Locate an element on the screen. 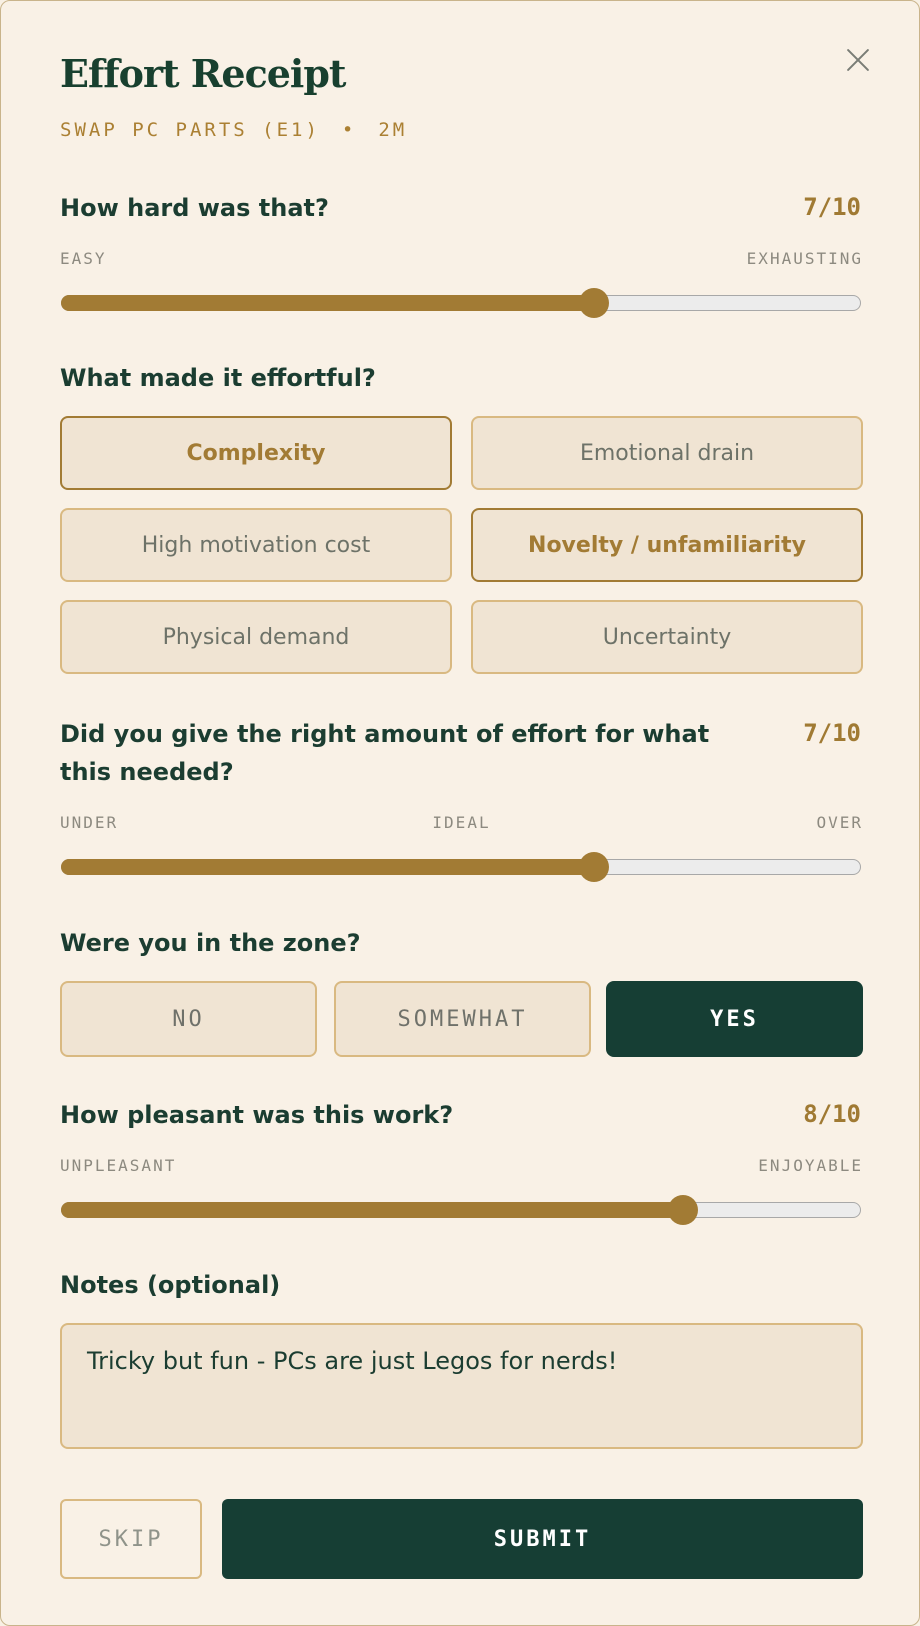  effort-amount-max-label: OVER is located at coordinates (839, 822).